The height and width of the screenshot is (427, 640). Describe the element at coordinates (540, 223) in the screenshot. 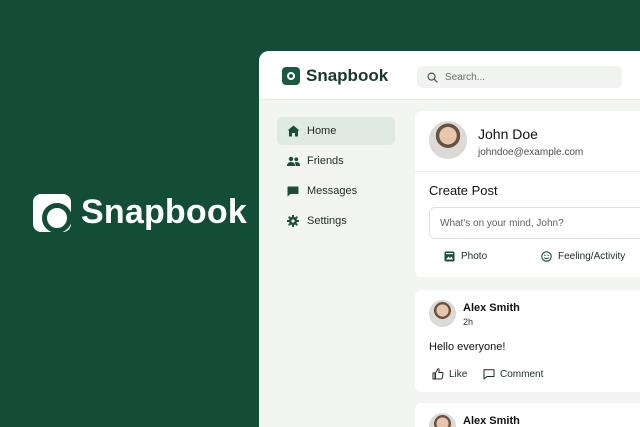

I see `post-input` at that location.